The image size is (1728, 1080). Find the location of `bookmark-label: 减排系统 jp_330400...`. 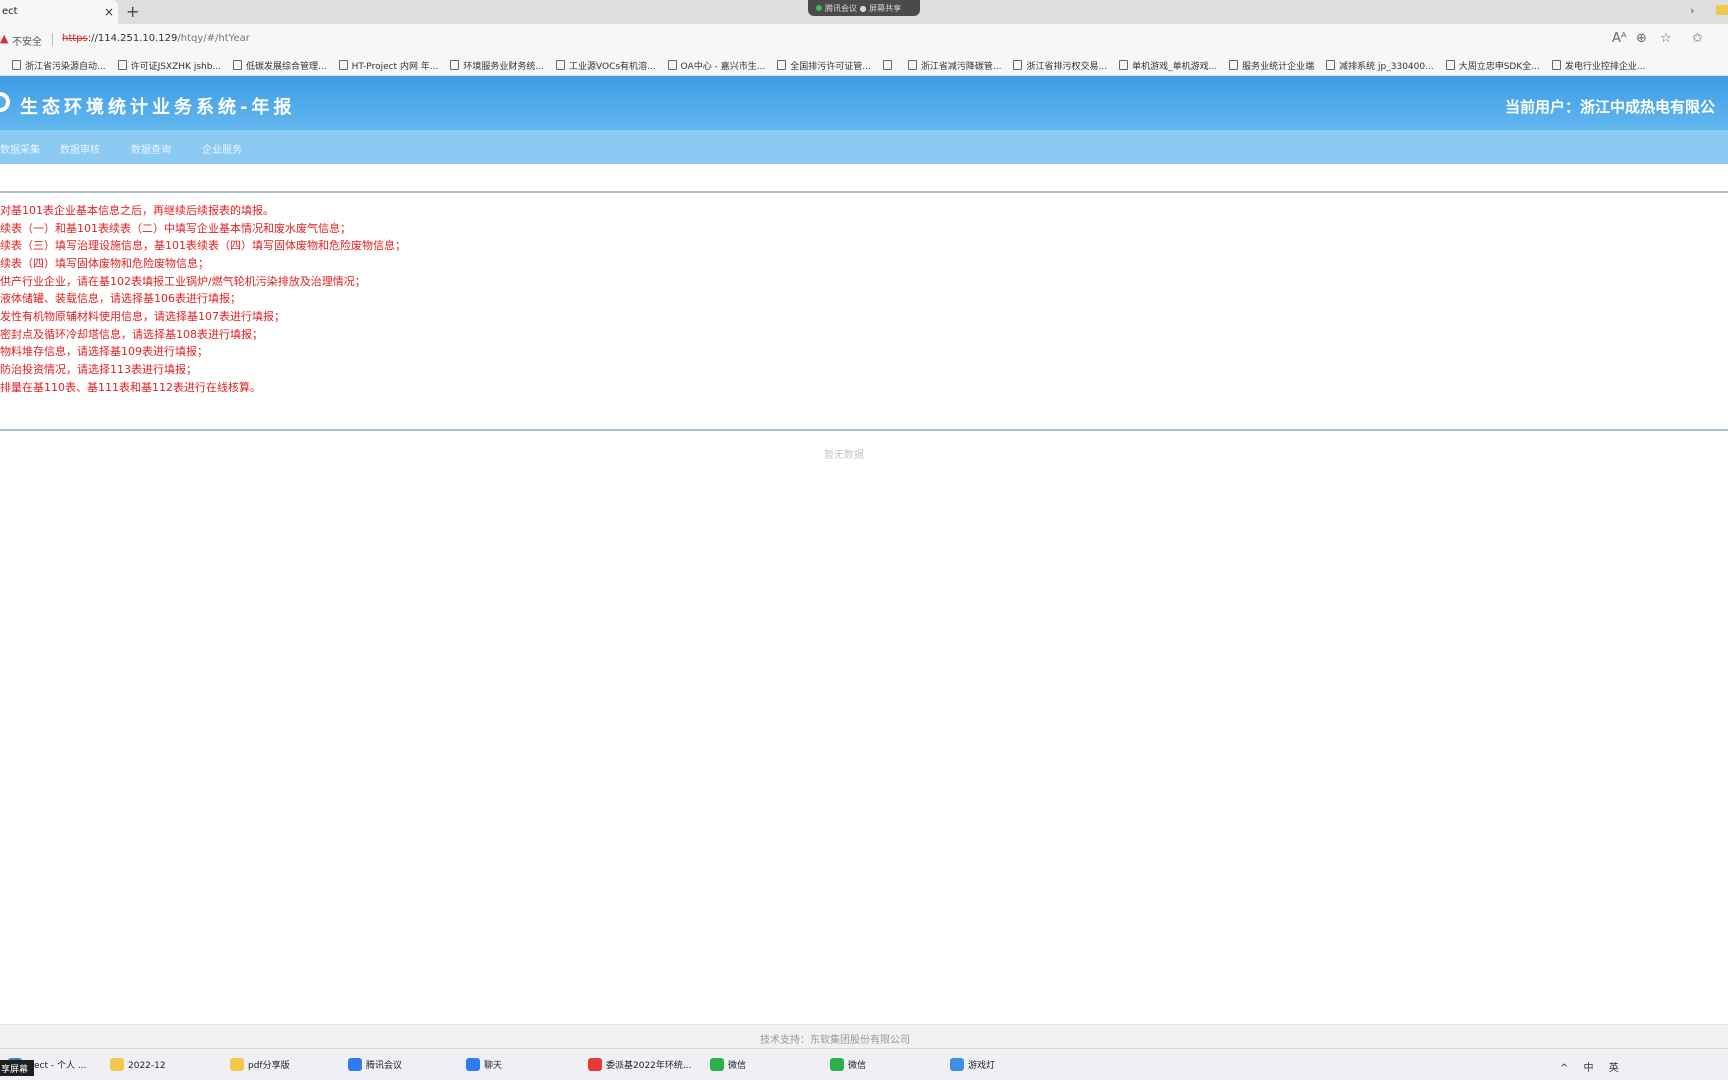

bookmark-label: 减排系统 jp_330400... is located at coordinates (1386, 67).